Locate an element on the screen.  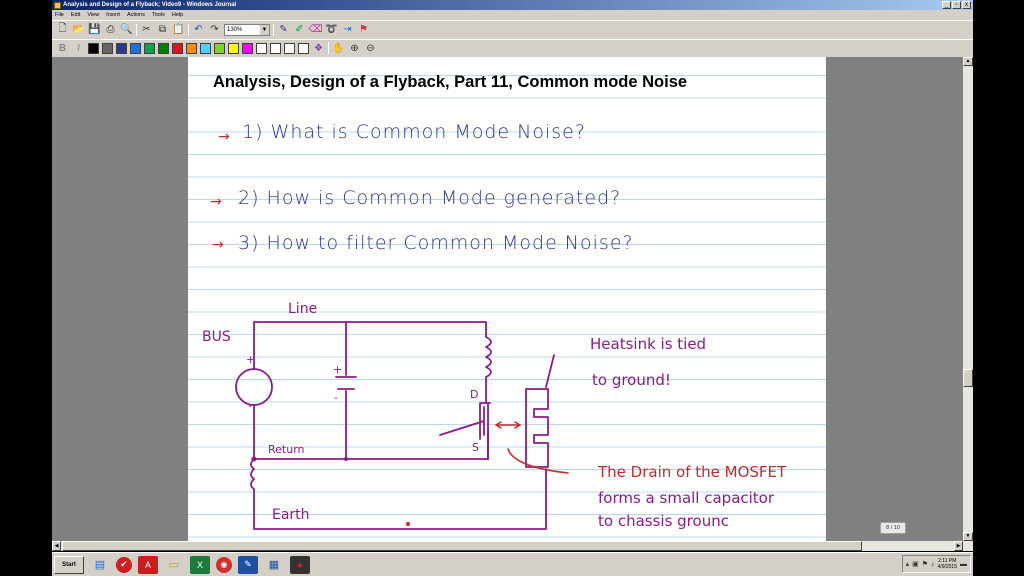
chevron-down-icon: ▼ is located at coordinates (264, 29).